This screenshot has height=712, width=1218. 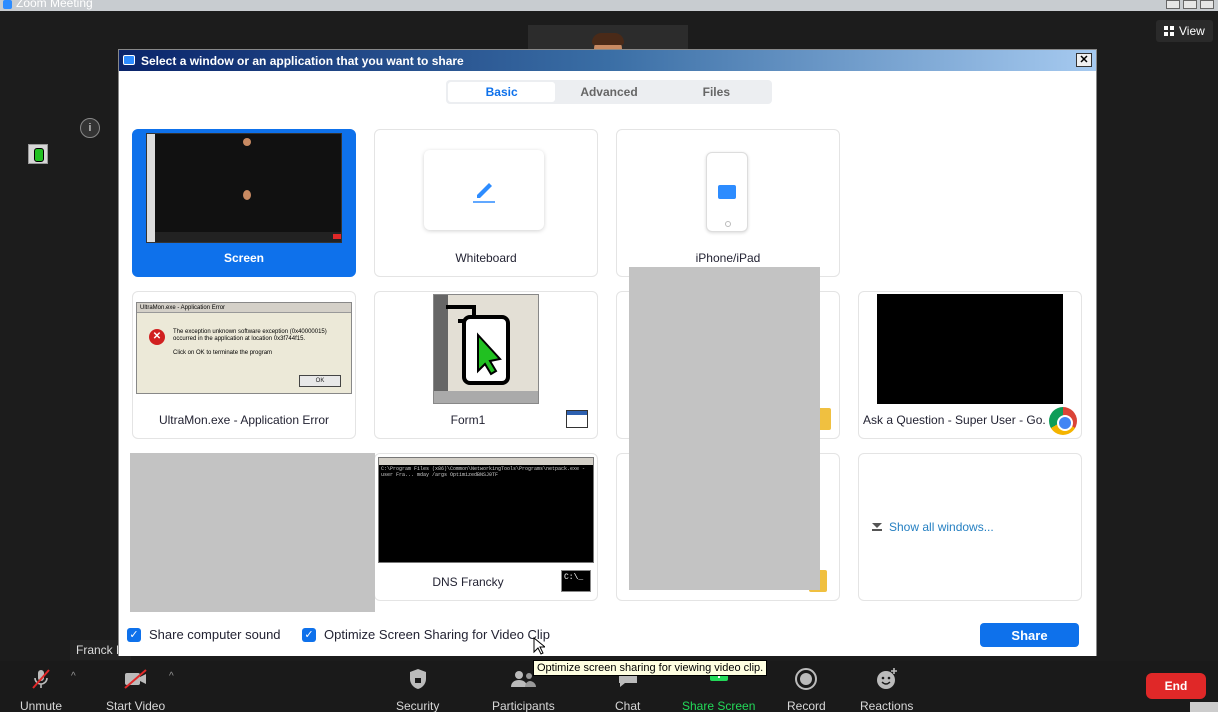 What do you see at coordinates (418, 679) in the screenshot?
I see `shield-icon` at bounding box center [418, 679].